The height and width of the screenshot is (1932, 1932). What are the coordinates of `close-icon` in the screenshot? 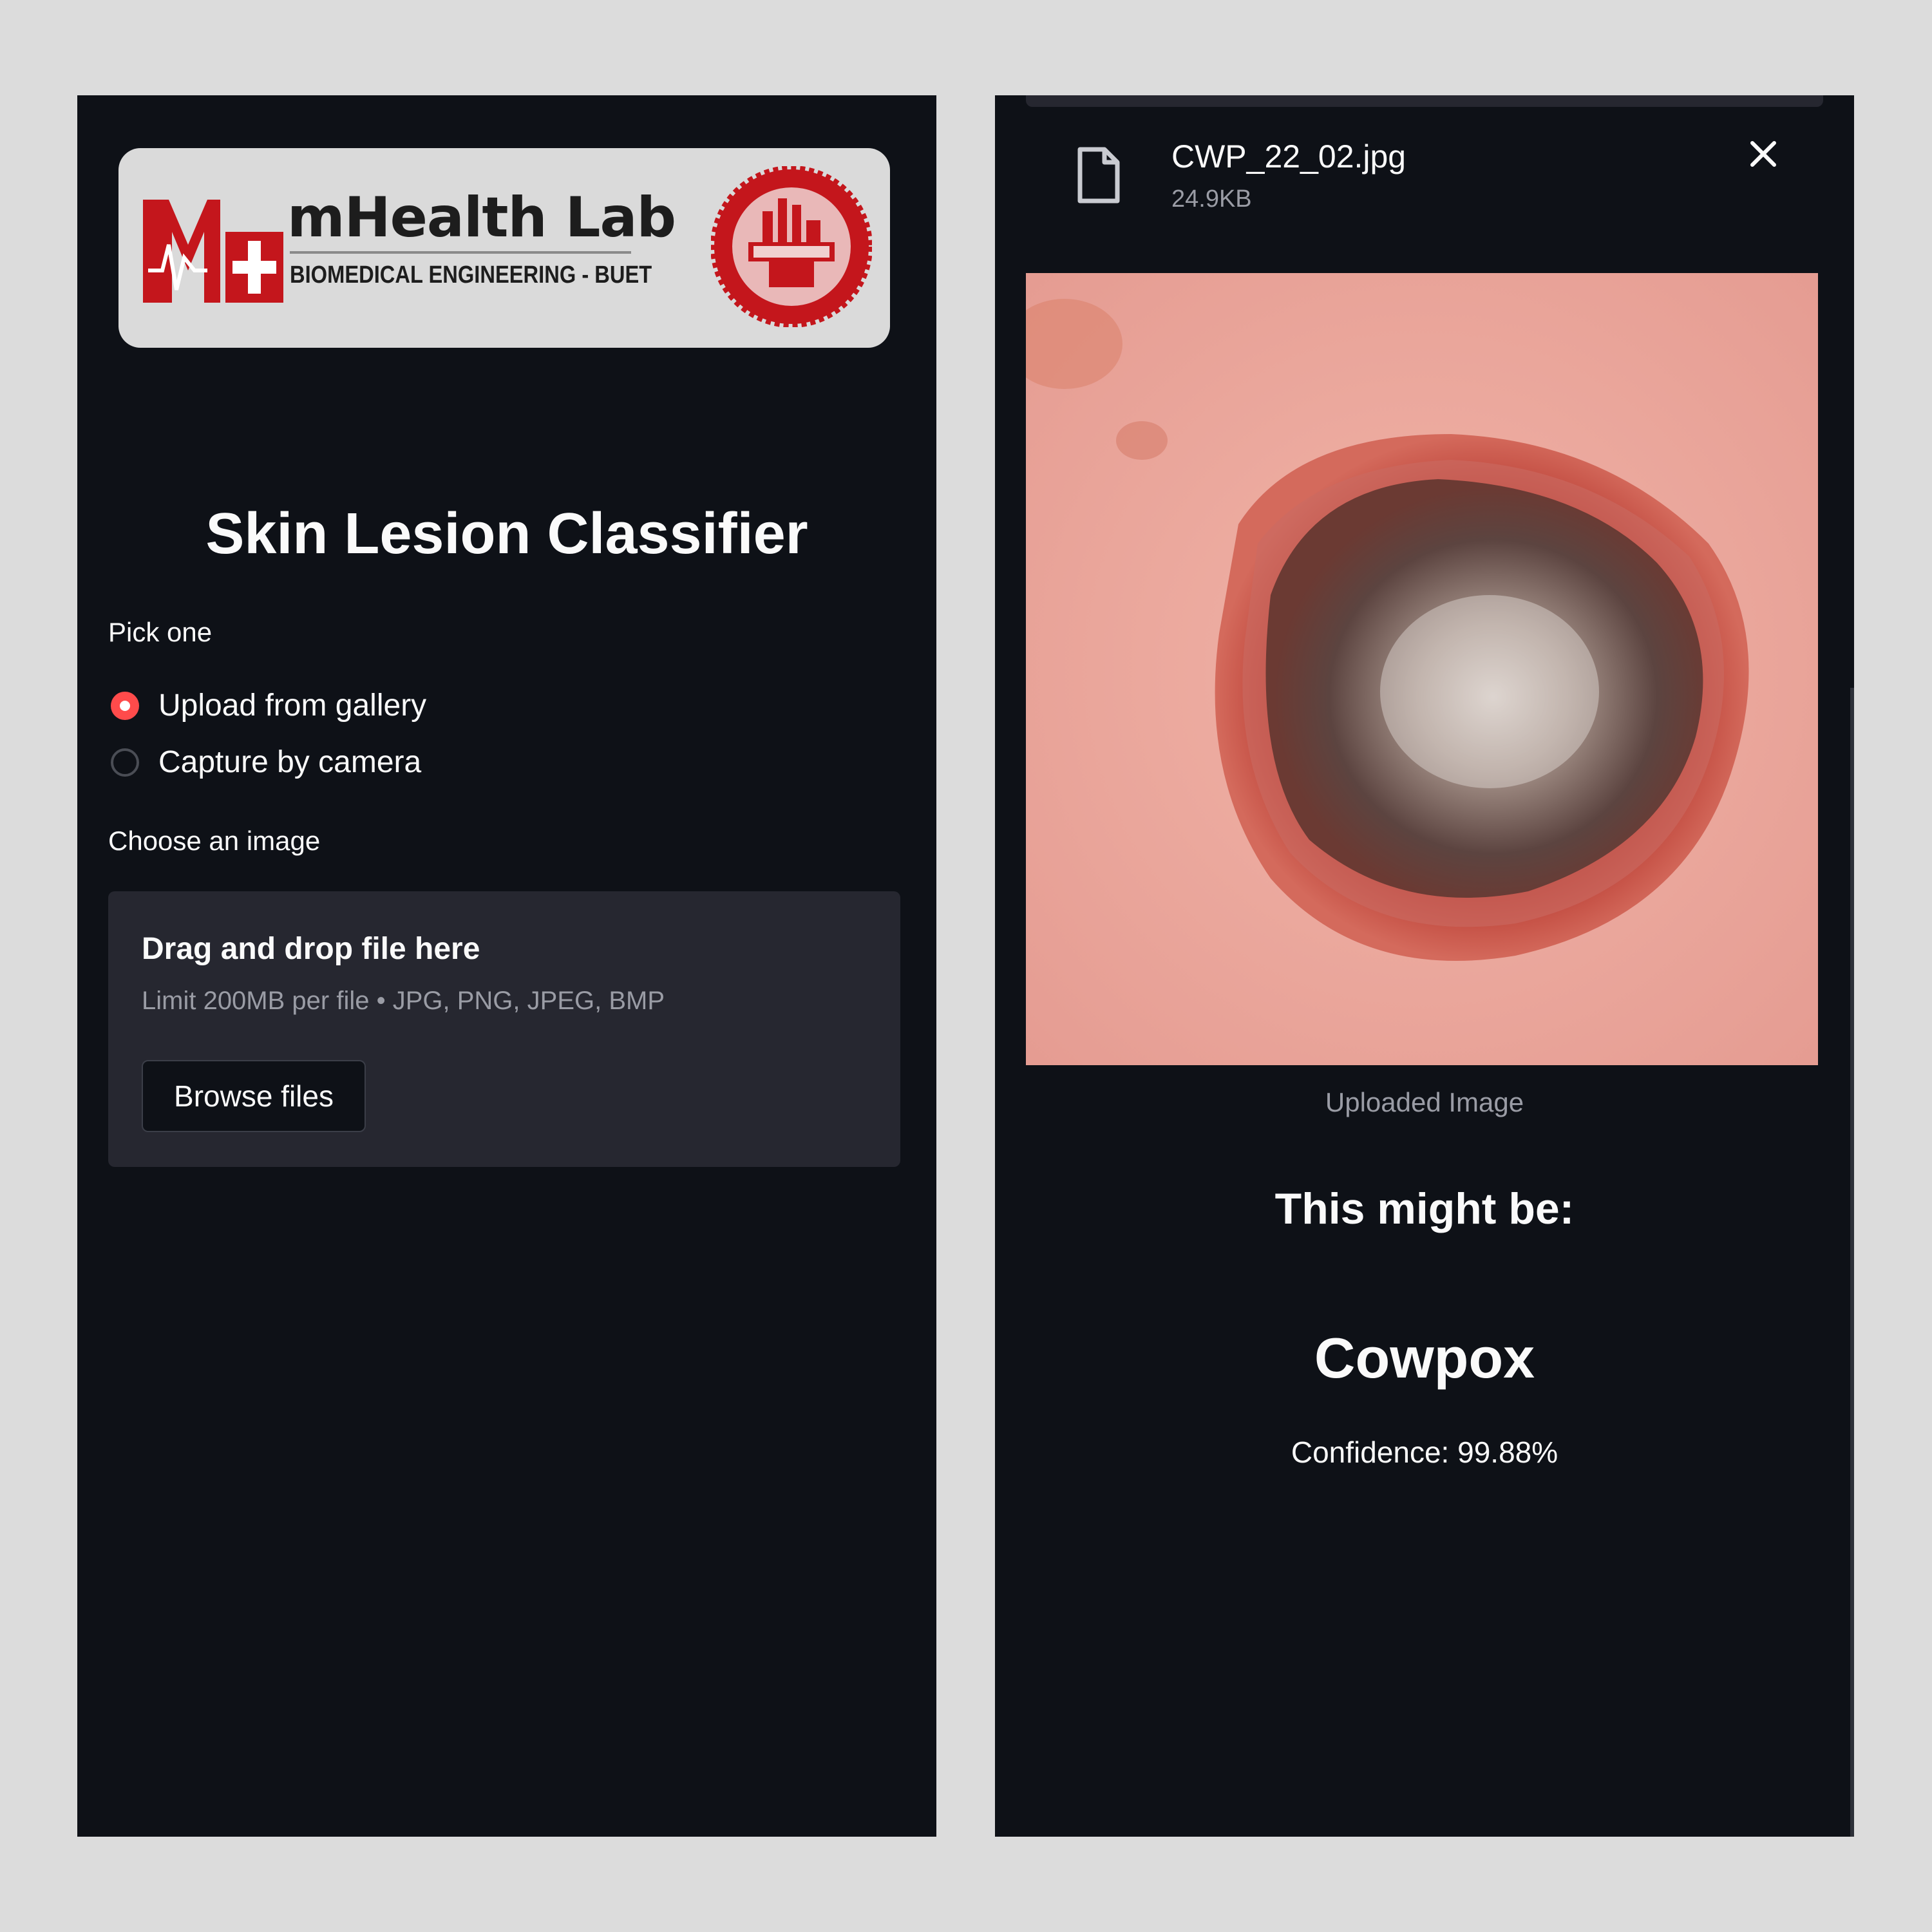 It's located at (1763, 154).